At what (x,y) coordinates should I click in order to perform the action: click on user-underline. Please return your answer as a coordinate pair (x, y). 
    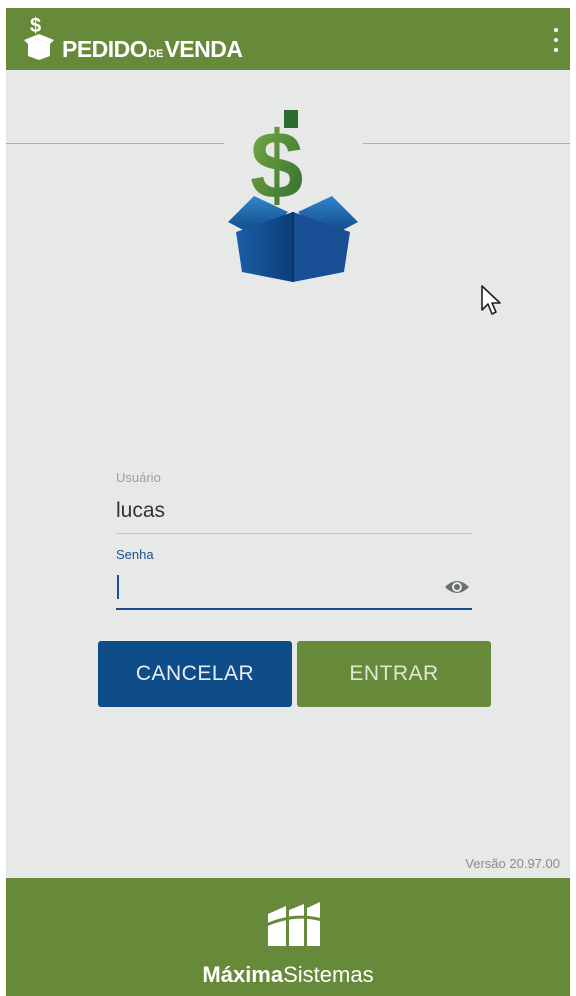
    Looking at the image, I should click on (294, 533).